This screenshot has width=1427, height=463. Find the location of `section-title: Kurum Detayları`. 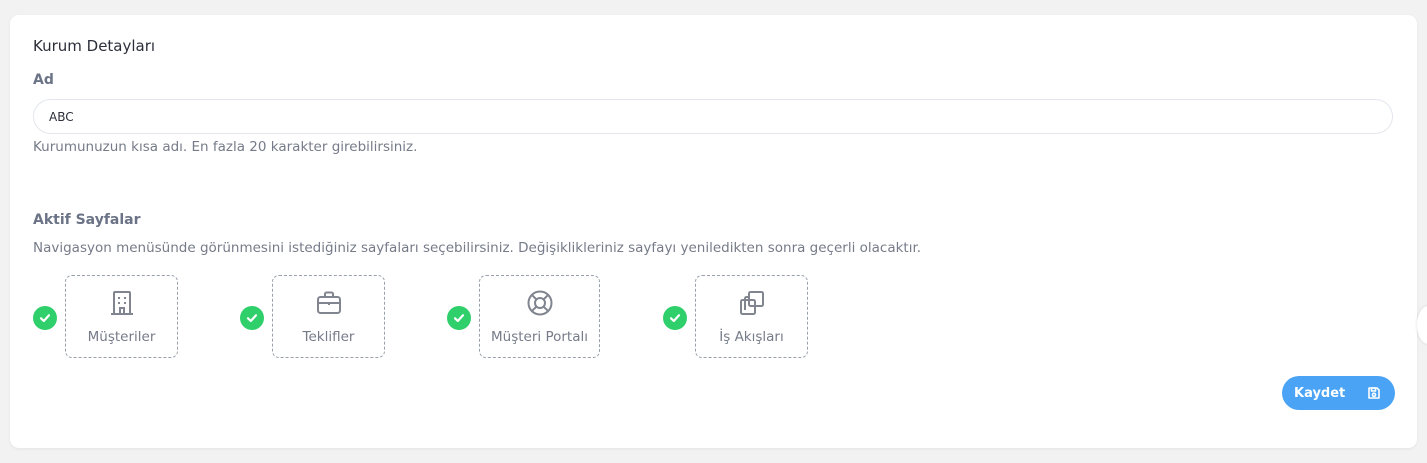

section-title: Kurum Detayları is located at coordinates (94, 46).